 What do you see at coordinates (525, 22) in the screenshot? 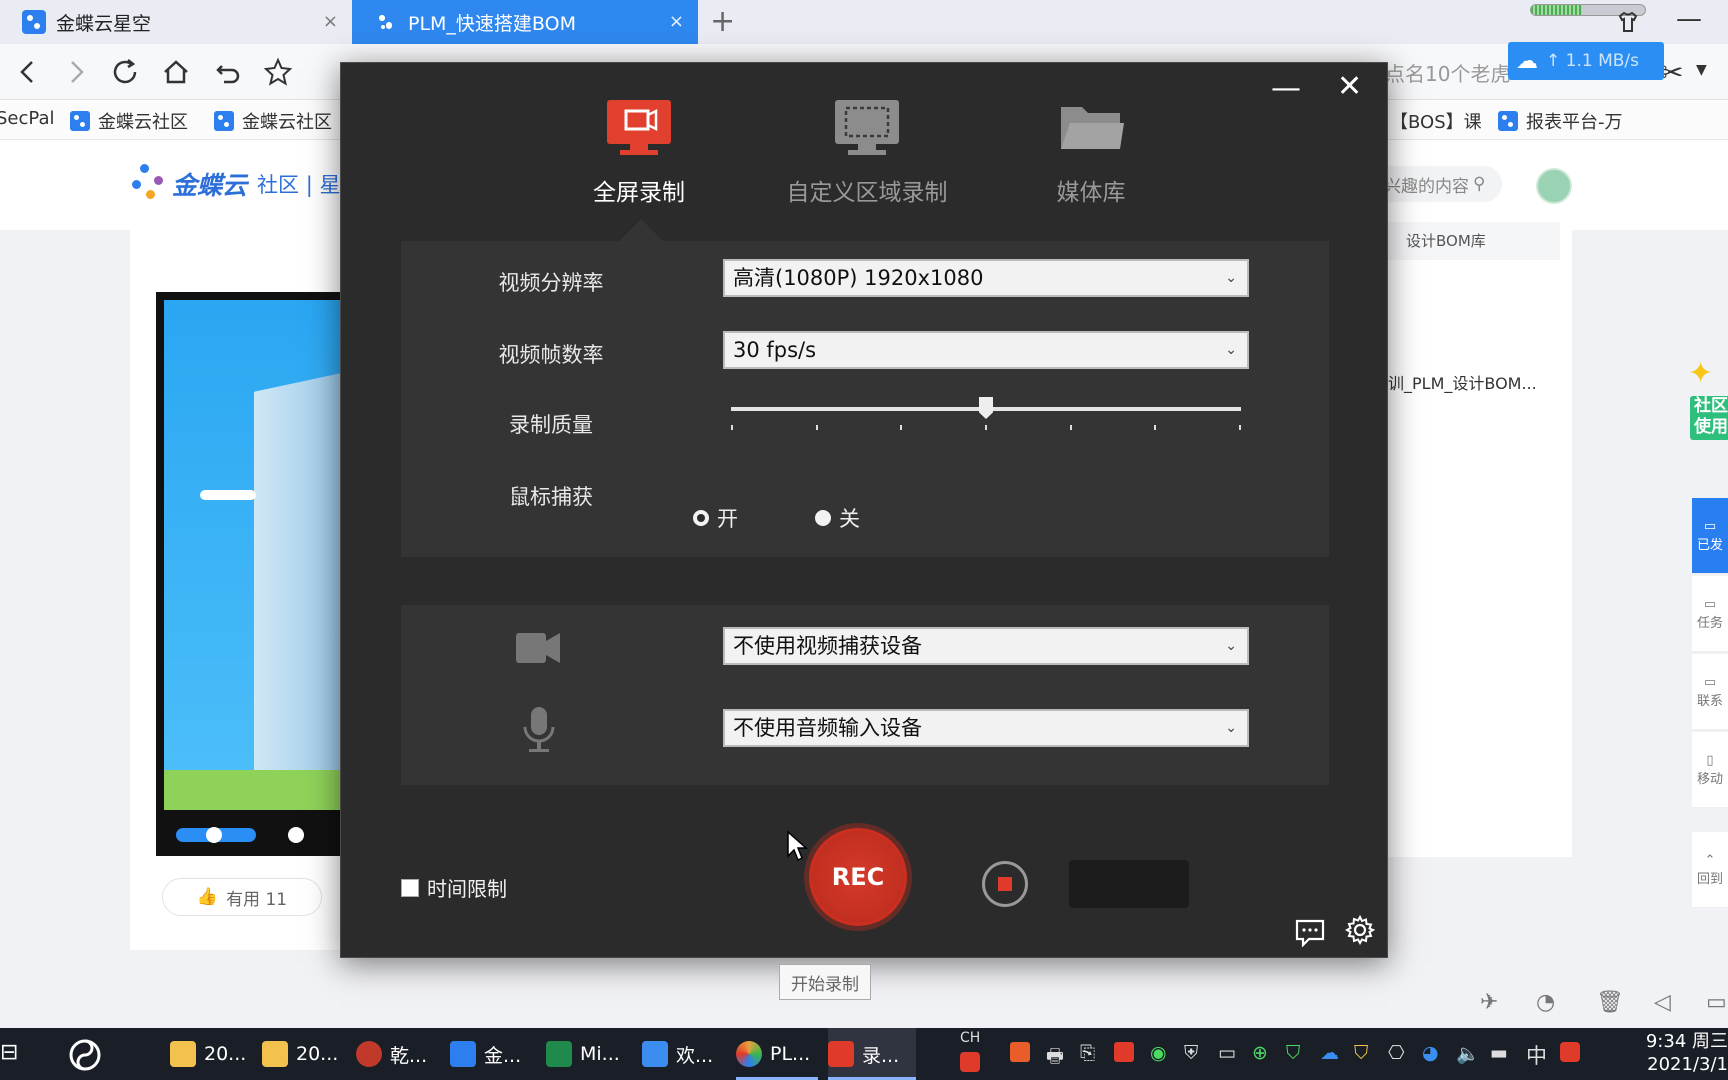
I see `browser-tab-plm: PLM_快速搭建BOM ×` at bounding box center [525, 22].